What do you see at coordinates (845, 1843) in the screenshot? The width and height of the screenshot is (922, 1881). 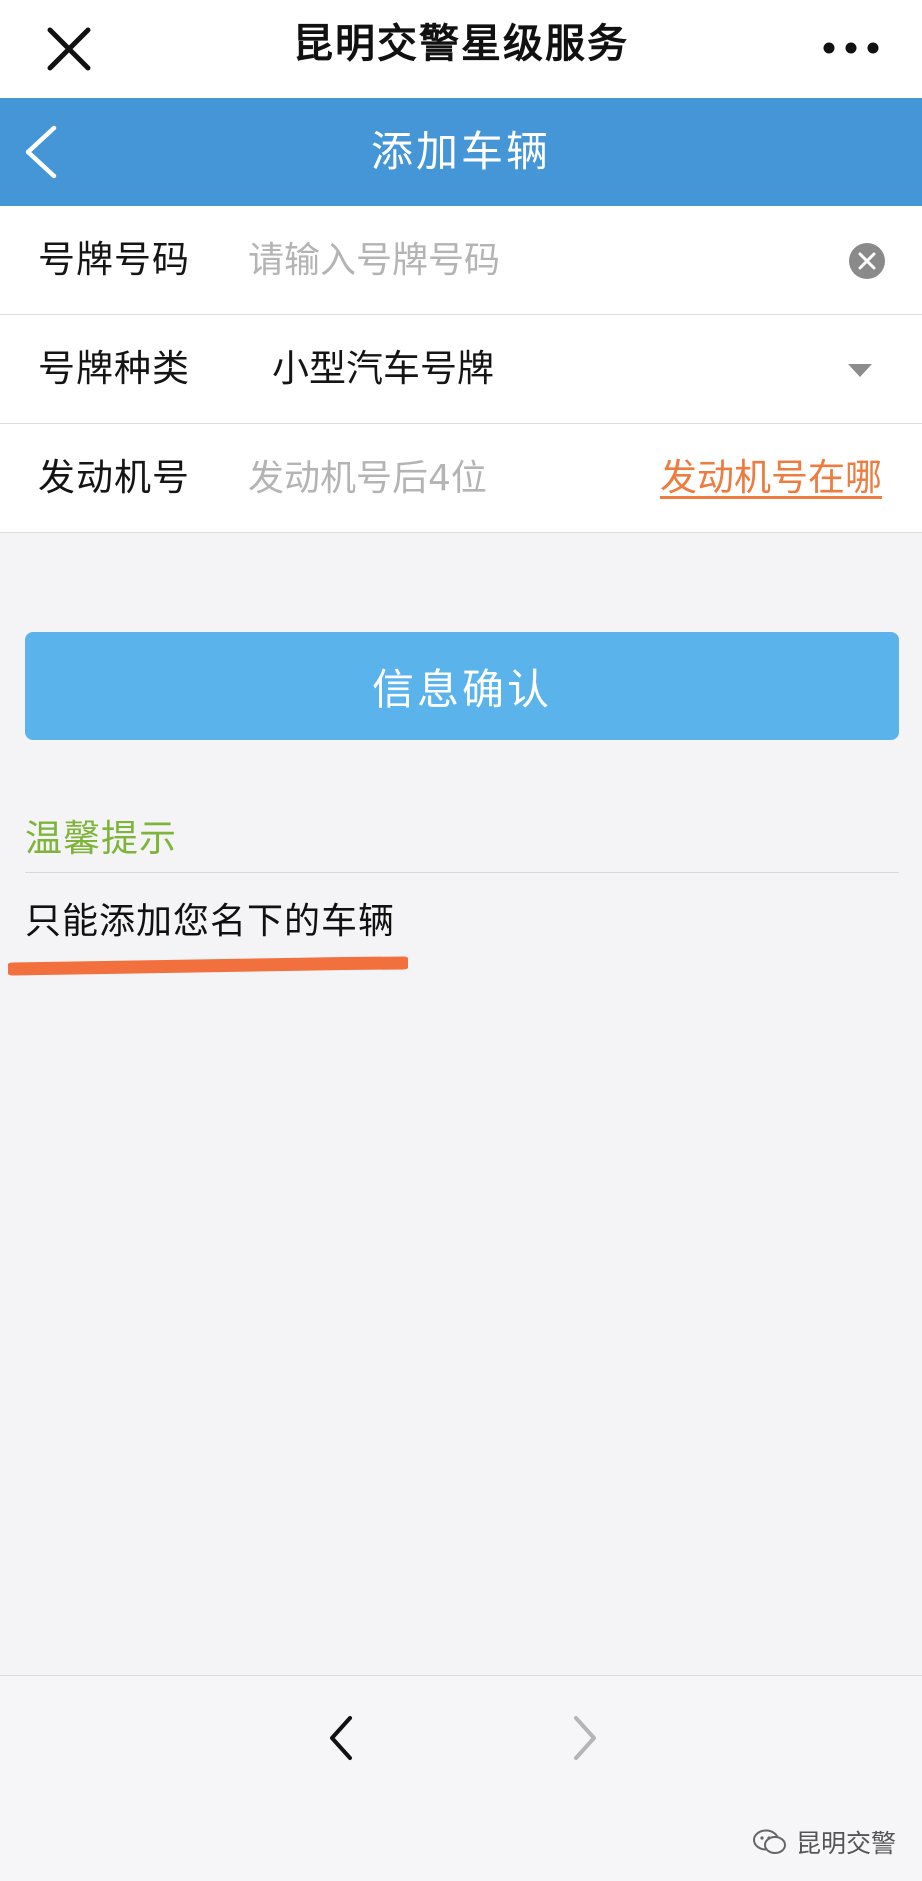 I see `watermark-text: 昆明交警` at bounding box center [845, 1843].